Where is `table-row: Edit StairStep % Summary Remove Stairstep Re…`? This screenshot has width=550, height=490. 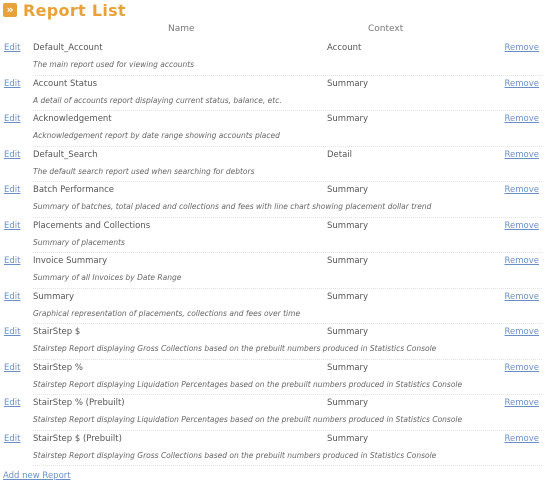 table-row: Edit StairStep % Summary Remove Stairstep Re… is located at coordinates (275, 377).